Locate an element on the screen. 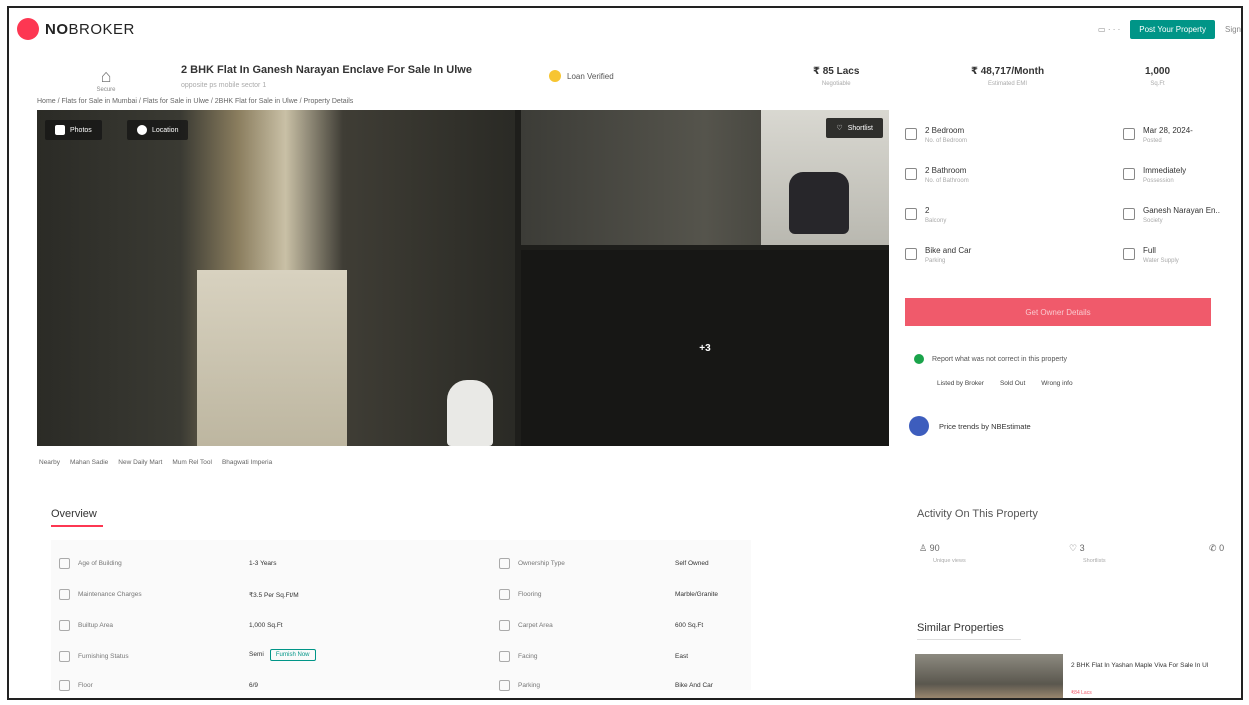 The image size is (1249, 705). loan-verified-icon is located at coordinates (555, 76).